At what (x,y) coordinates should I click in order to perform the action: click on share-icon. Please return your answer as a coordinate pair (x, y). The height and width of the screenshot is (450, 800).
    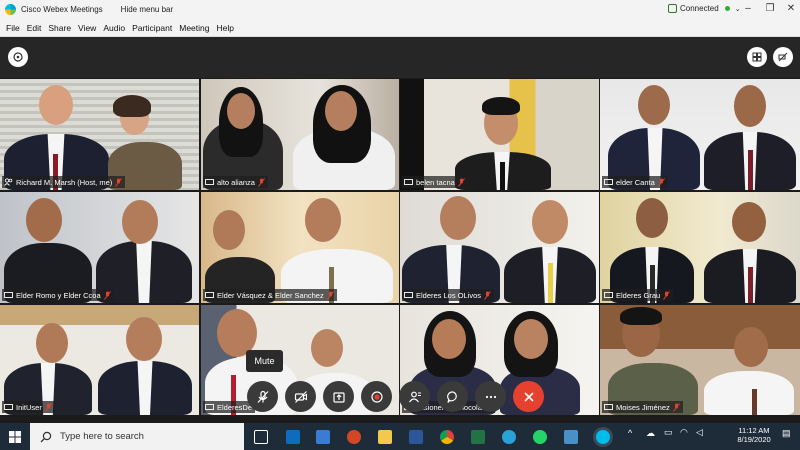
    Looking at the image, I should click on (338, 397).